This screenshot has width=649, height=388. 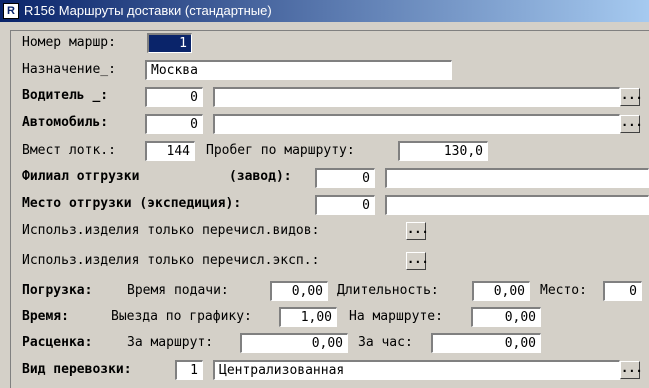 I want to click on branch-label: Филиал отгрузки, so click(x=81, y=176).